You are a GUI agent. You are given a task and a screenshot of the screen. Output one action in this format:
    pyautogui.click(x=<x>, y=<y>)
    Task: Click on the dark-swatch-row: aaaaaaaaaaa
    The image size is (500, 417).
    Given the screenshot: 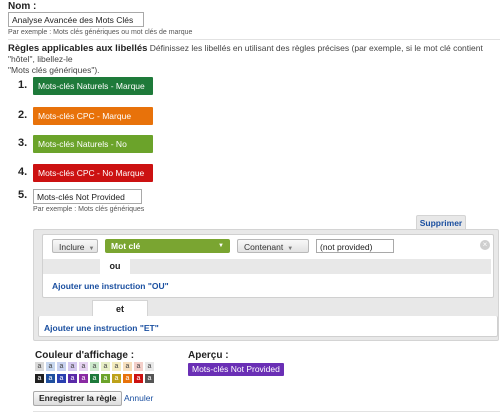 What is the action you would take?
    pyautogui.click(x=94, y=378)
    